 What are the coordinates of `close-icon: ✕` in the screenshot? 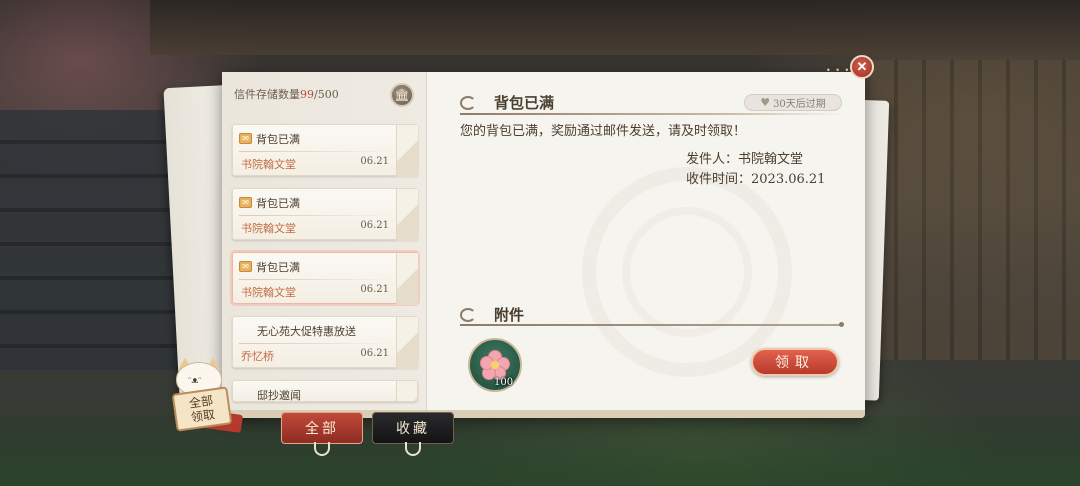 It's located at (862, 67).